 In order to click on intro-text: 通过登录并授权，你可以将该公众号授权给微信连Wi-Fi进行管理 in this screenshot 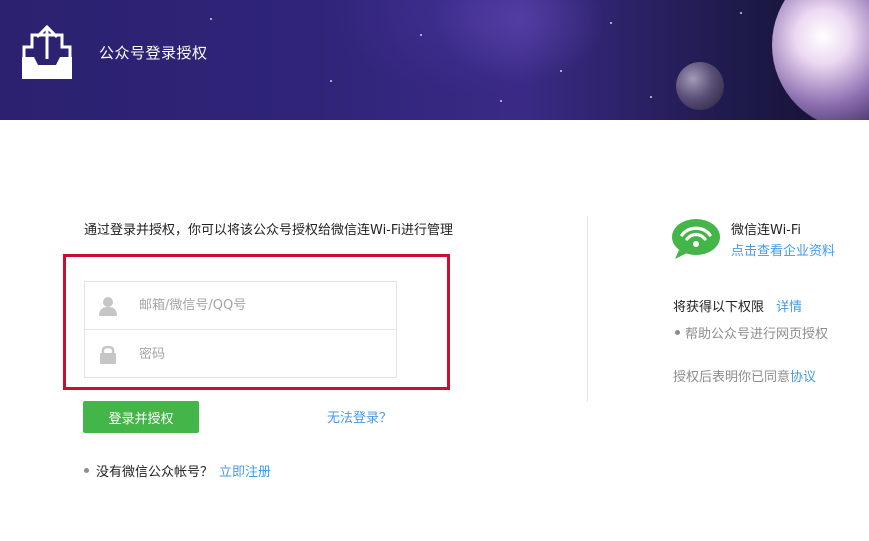, I will do `click(269, 230)`.